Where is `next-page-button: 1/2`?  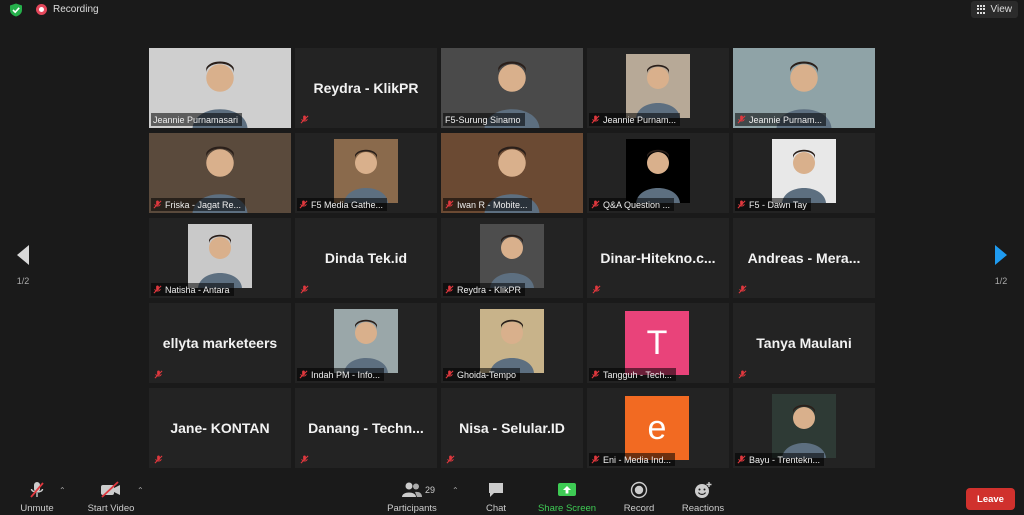 next-page-button: 1/2 is located at coordinates (1001, 265).